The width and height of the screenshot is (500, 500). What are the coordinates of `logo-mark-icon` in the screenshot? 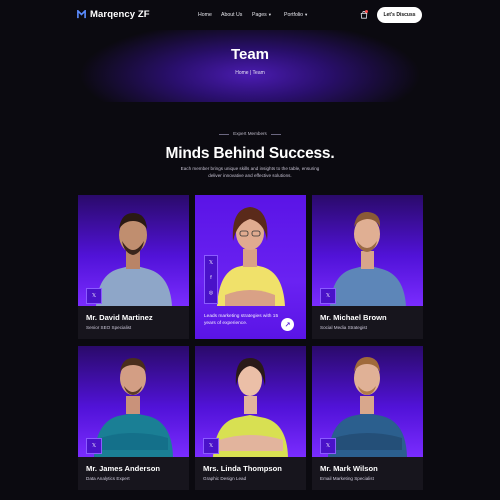 It's located at (81, 14).